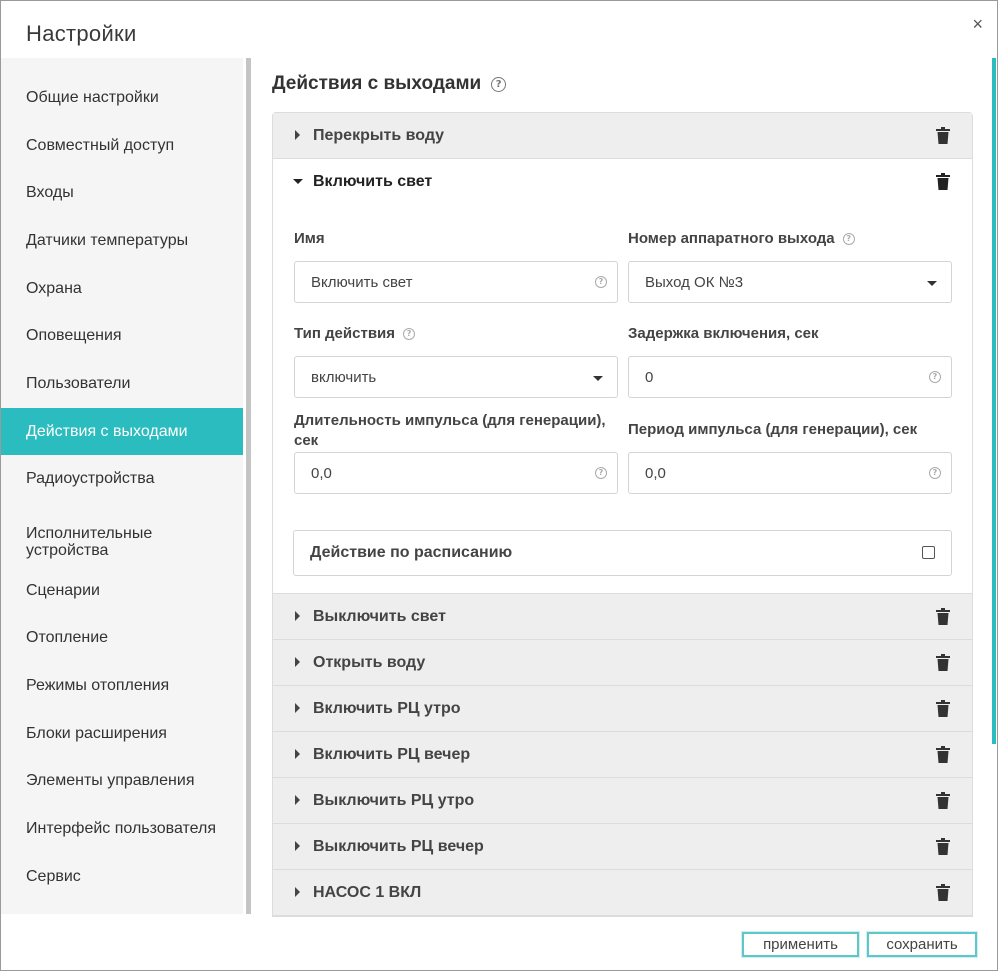 Image resolution: width=998 pixels, height=971 pixels. I want to click on output-label: Номер аппаратного выхода ?, so click(741, 239).